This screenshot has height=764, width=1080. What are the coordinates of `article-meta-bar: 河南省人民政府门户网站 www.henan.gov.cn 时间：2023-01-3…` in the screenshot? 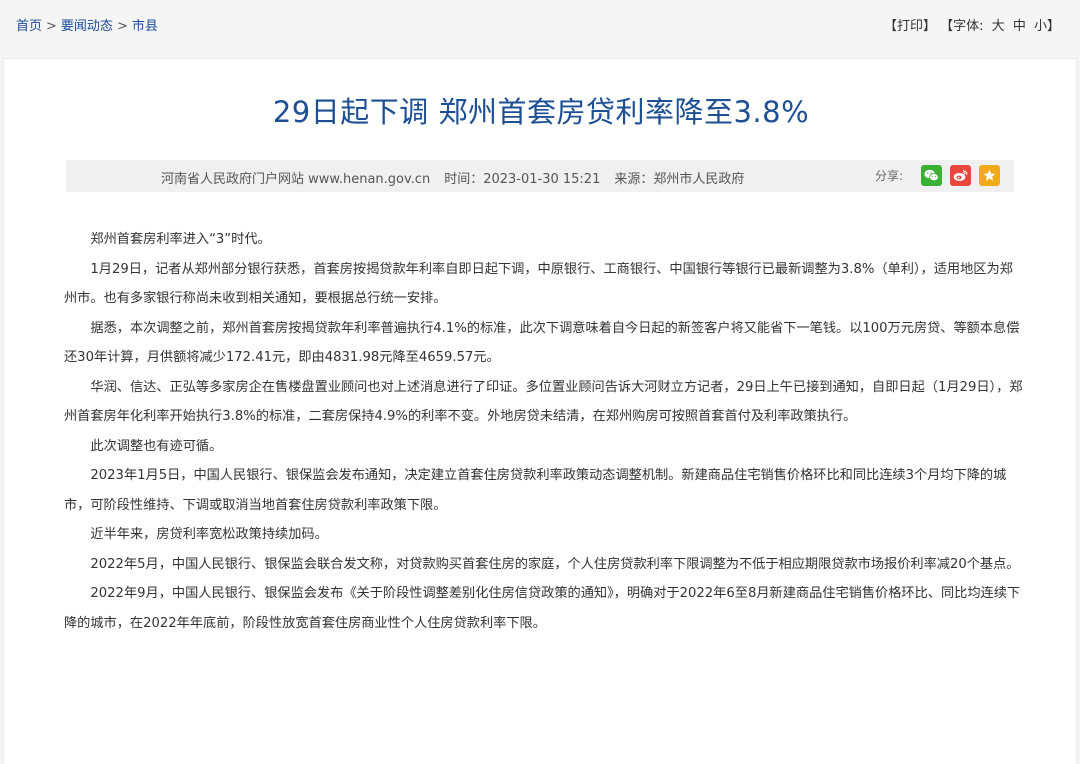 It's located at (540, 176).